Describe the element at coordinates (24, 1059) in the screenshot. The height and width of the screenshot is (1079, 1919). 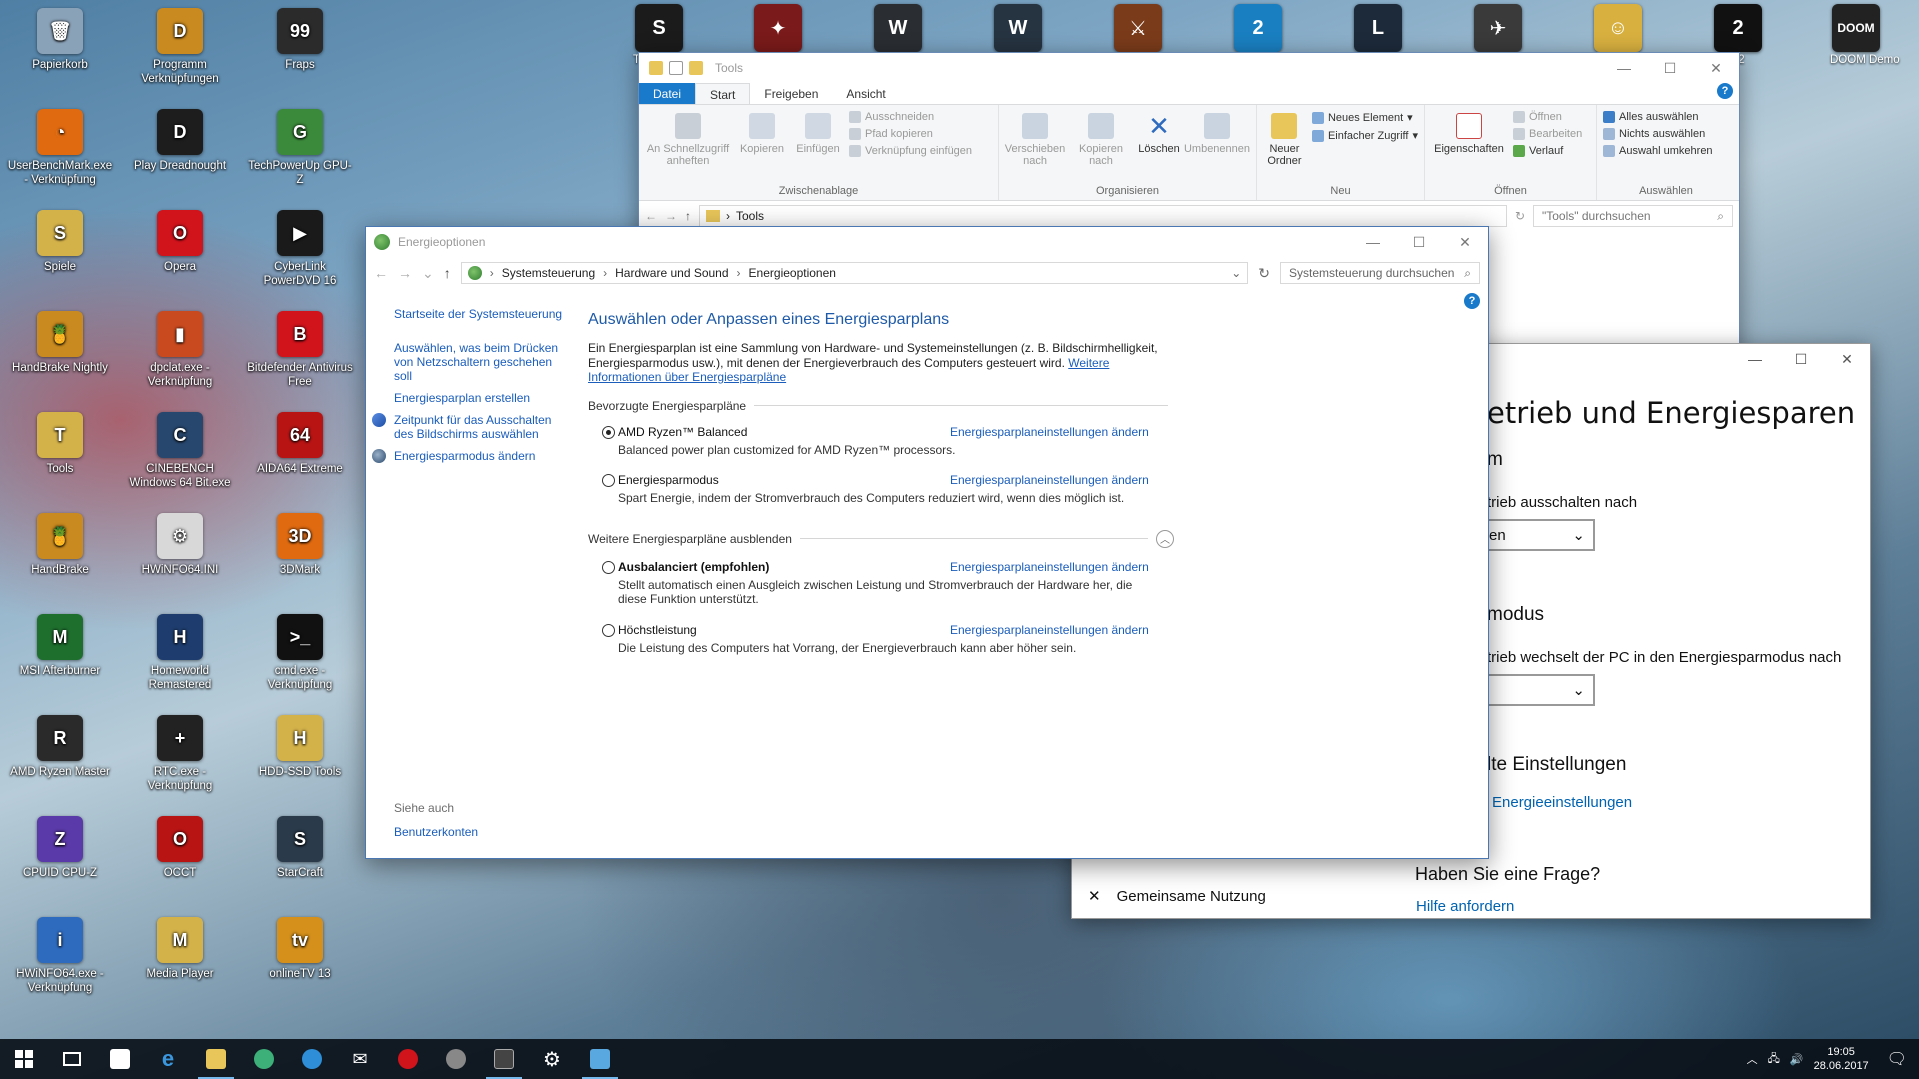
I see `start-button` at that location.